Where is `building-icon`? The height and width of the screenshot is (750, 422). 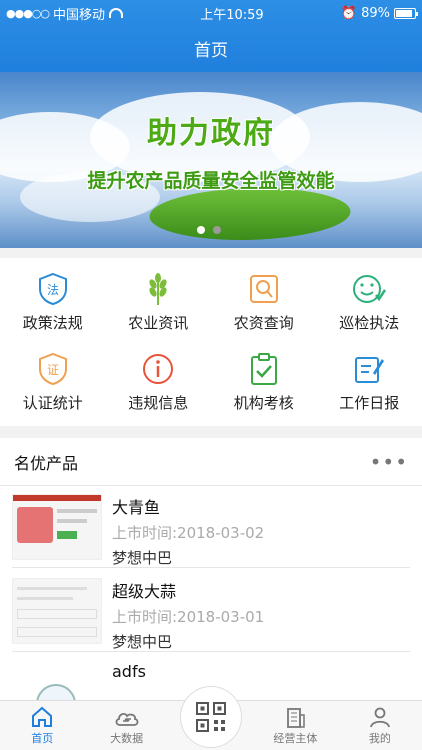 building-icon is located at coordinates (296, 718).